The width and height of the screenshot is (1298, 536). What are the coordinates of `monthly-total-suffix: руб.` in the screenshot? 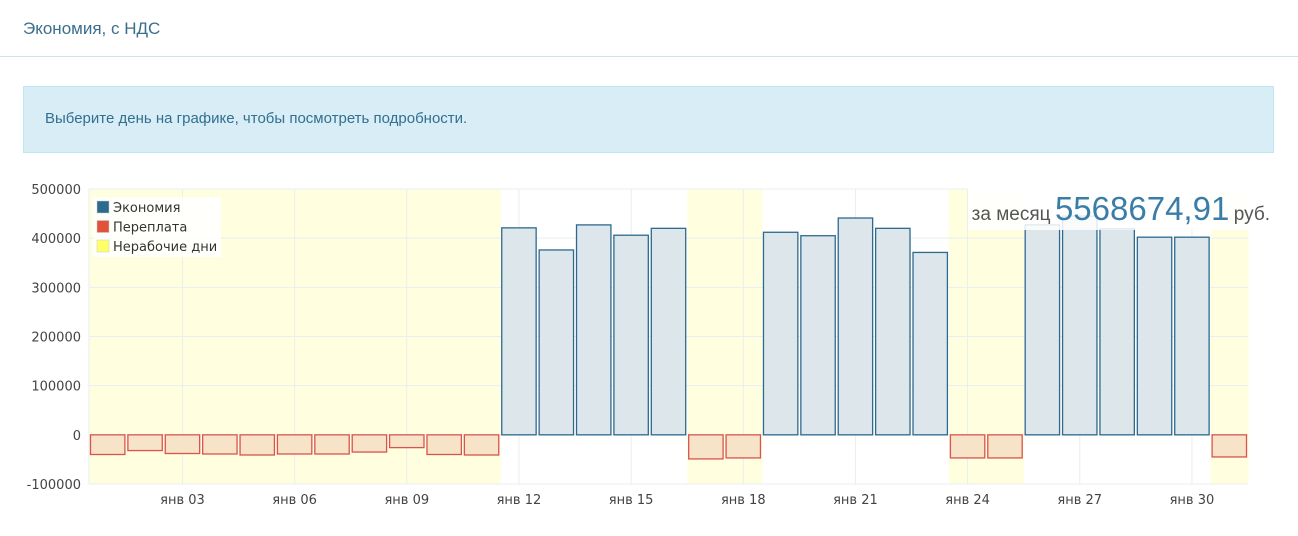 It's located at (1251, 214).